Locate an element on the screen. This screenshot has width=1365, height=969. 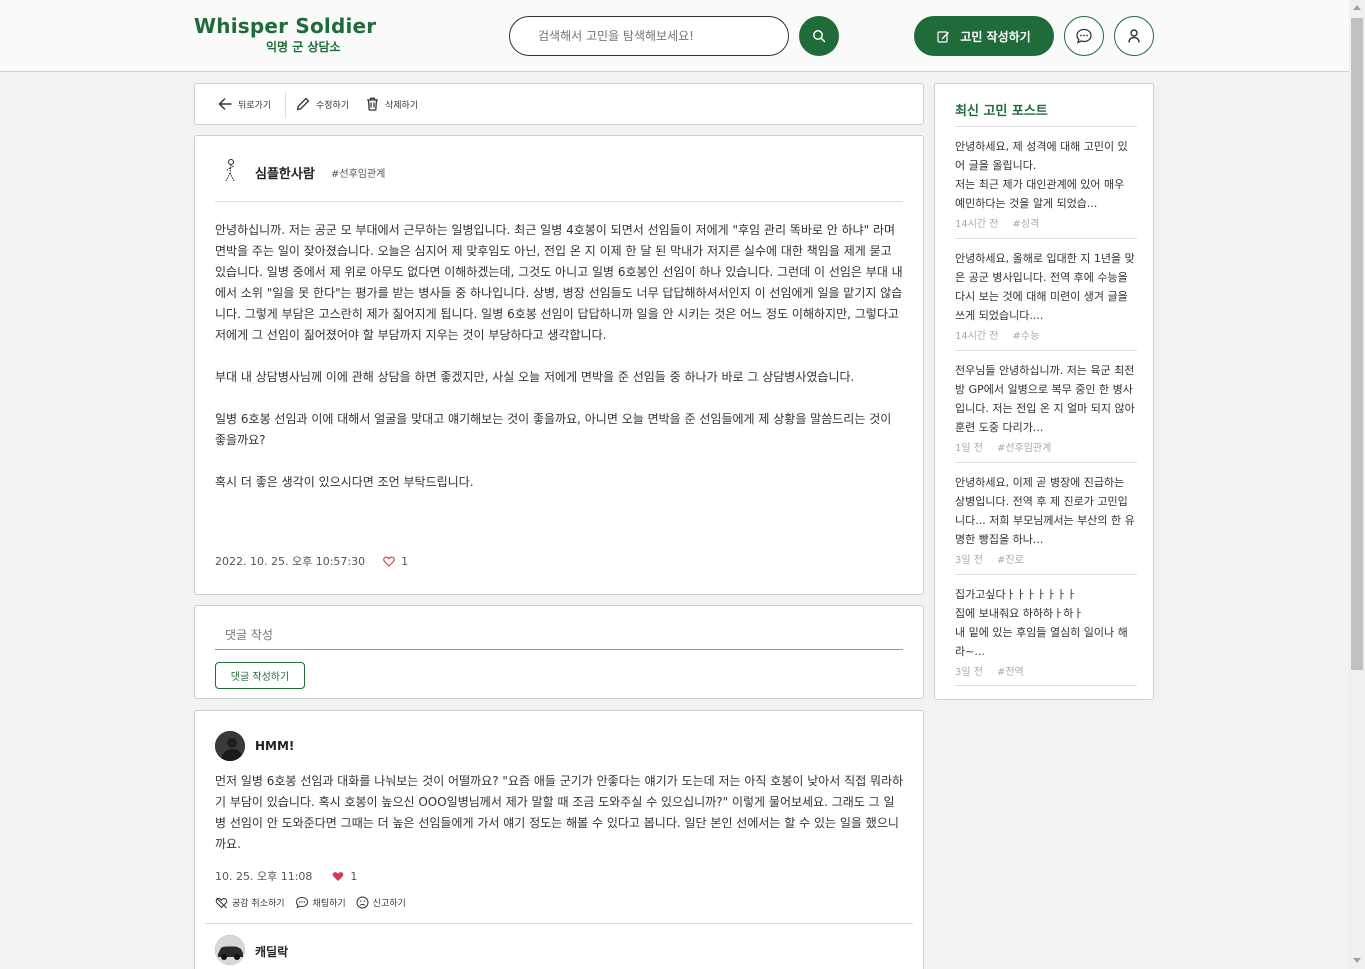
report-button: 신고하기 is located at coordinates (381, 902).